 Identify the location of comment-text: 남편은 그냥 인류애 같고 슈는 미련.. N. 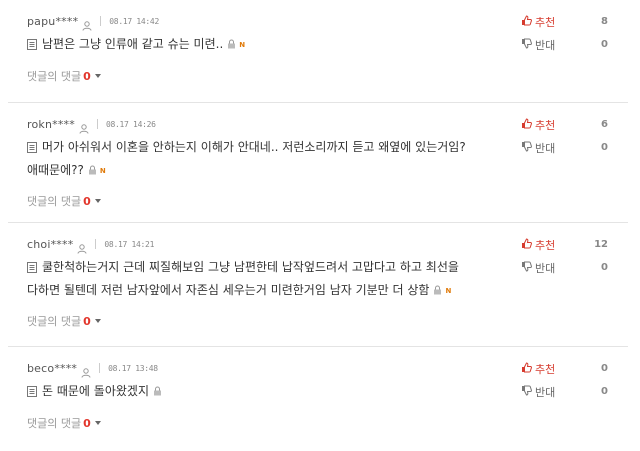
(274, 45).